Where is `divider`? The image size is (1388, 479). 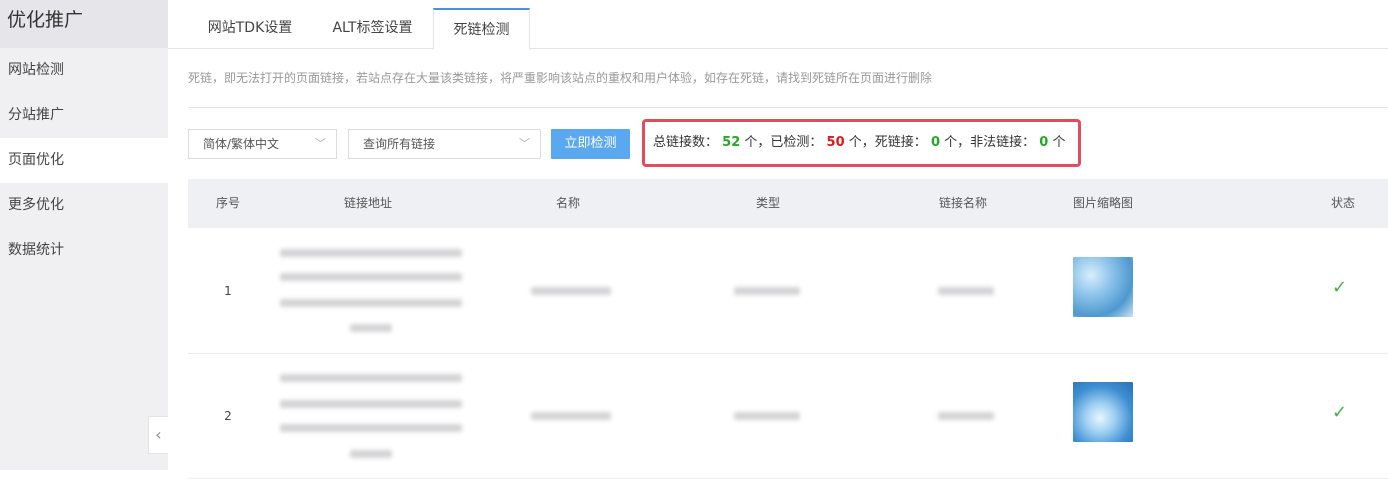 divider is located at coordinates (788, 107).